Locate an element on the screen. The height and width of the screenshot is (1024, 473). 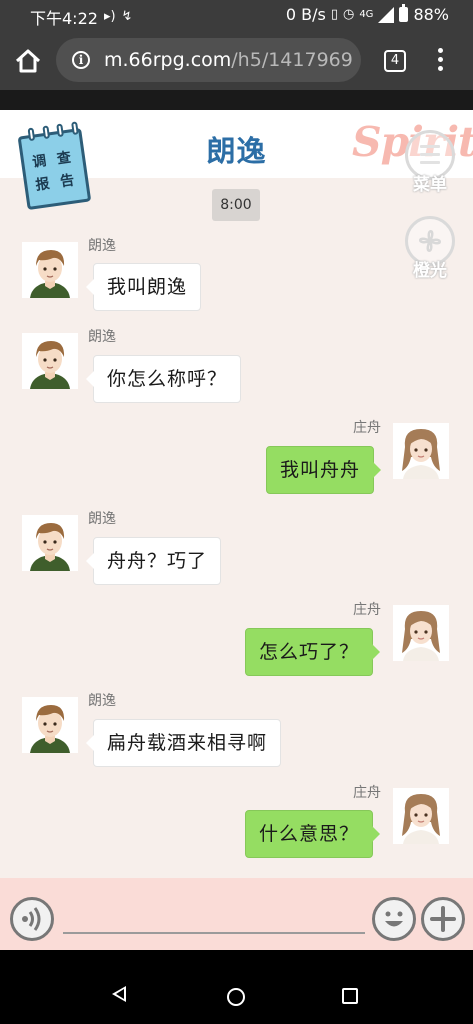
browser-toolbar: i m.66rpg.com/h5/1417969 4 is located at coordinates (236, 60).